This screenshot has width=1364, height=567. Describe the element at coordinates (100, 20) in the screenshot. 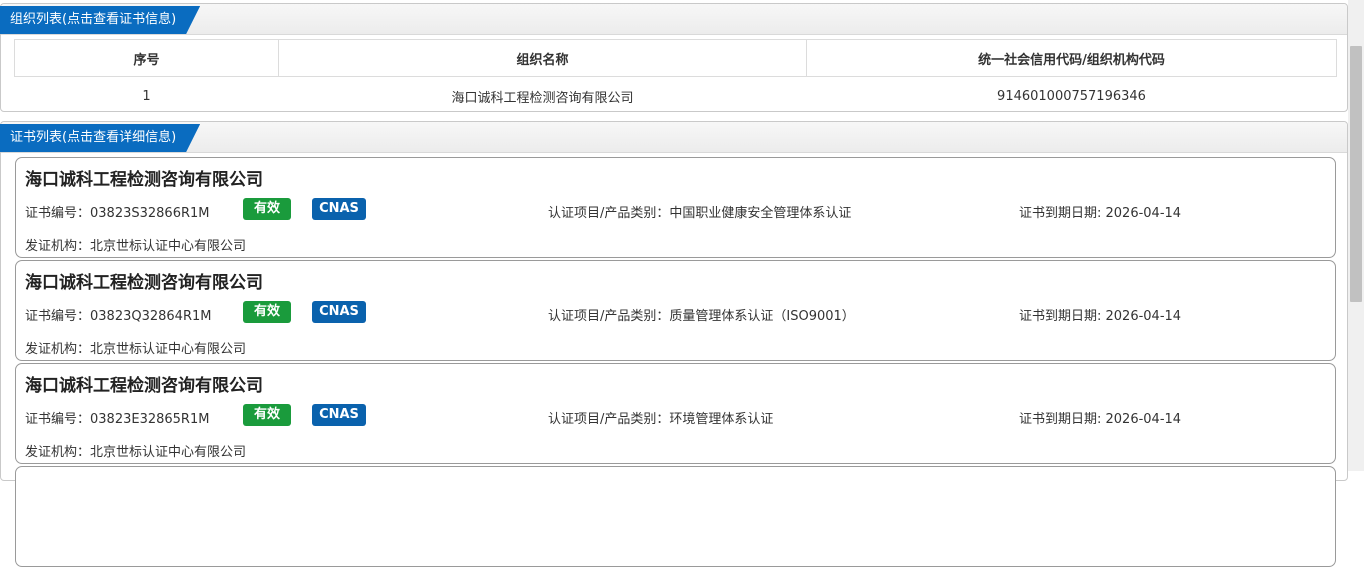

I see `org-panel-title: 组织列表(点击查看证书信息)` at that location.